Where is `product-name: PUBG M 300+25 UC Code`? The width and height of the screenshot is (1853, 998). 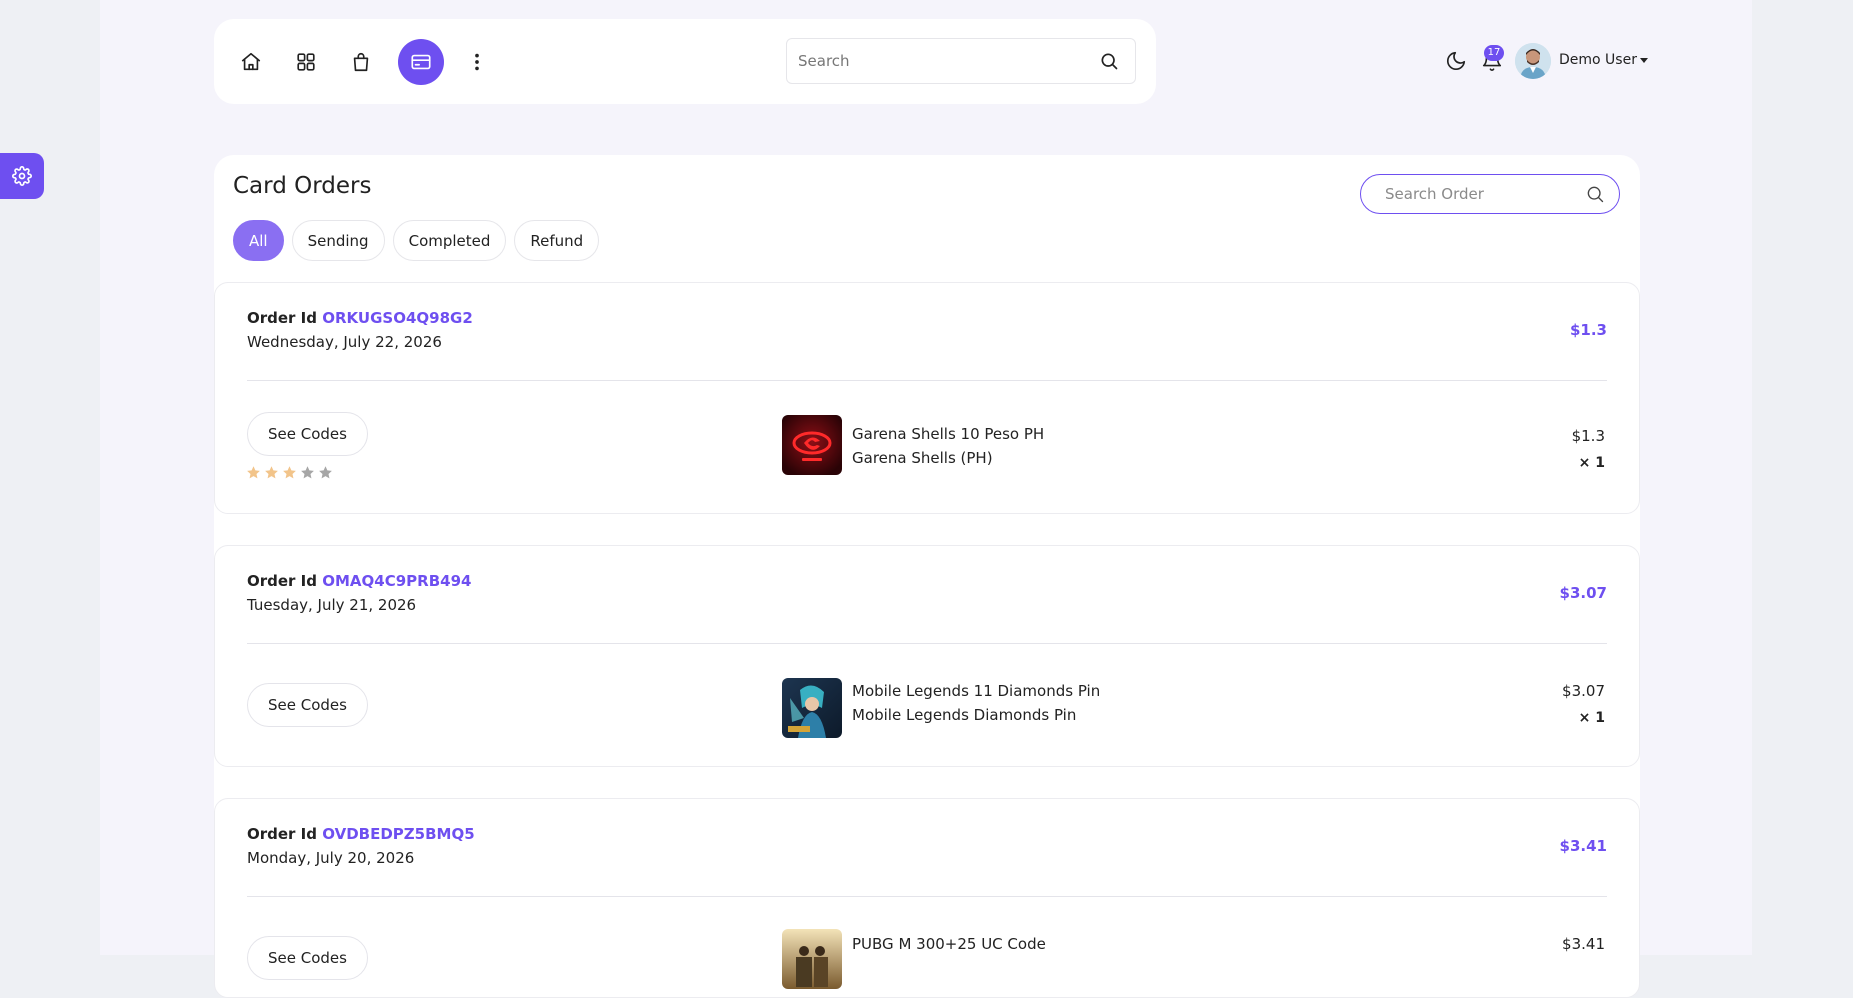
product-name: PUBG M 300+25 UC Code is located at coordinates (949, 944).